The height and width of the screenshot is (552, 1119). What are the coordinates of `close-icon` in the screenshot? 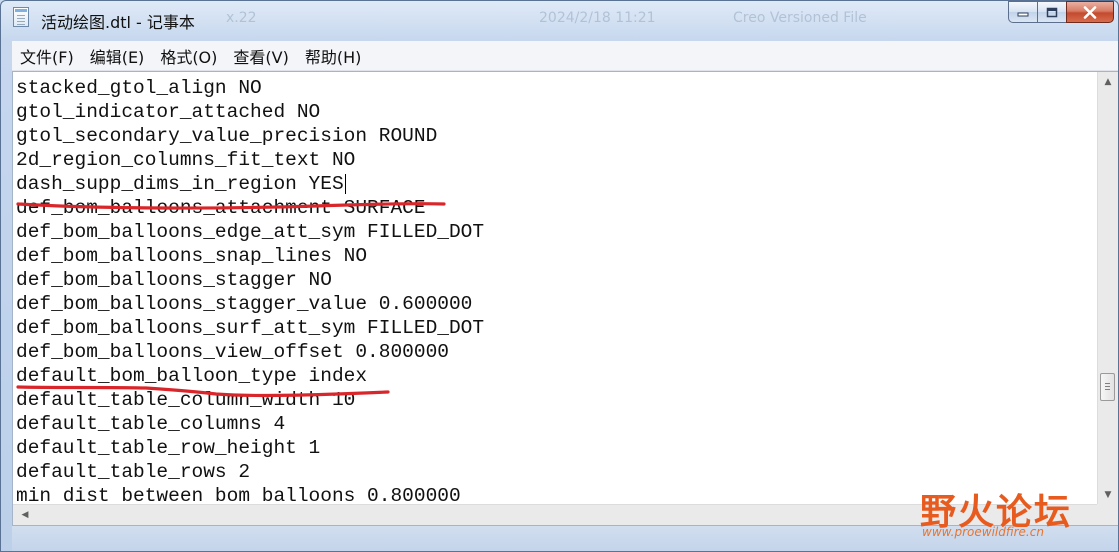 It's located at (1090, 12).